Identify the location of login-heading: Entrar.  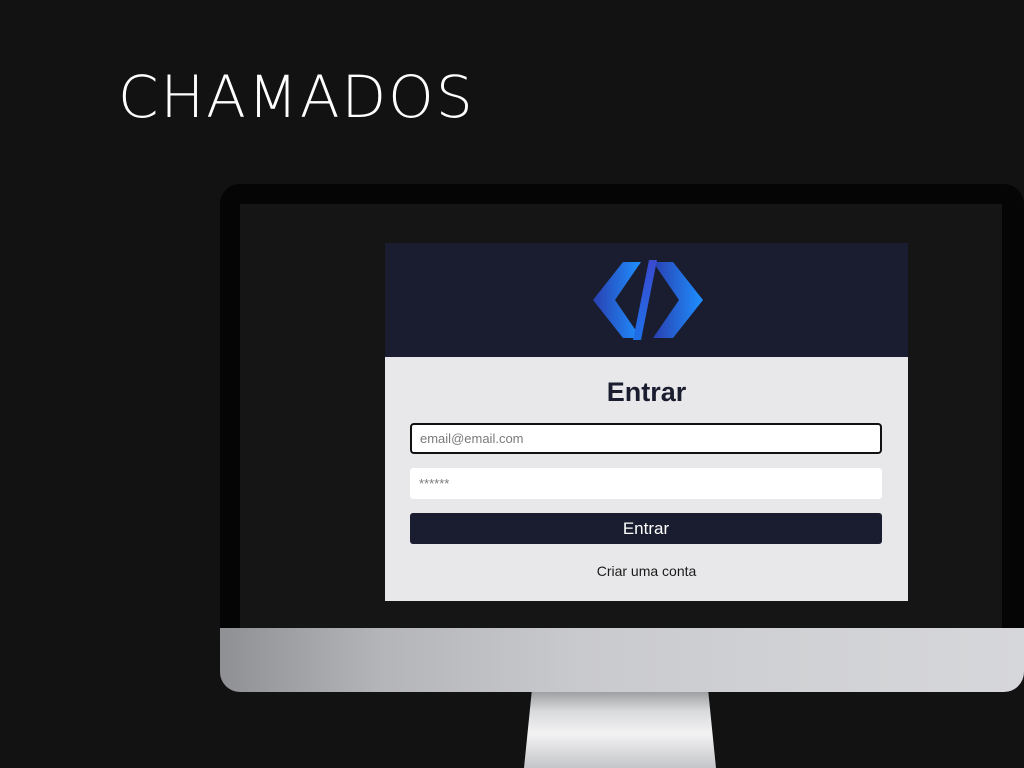
(646, 392).